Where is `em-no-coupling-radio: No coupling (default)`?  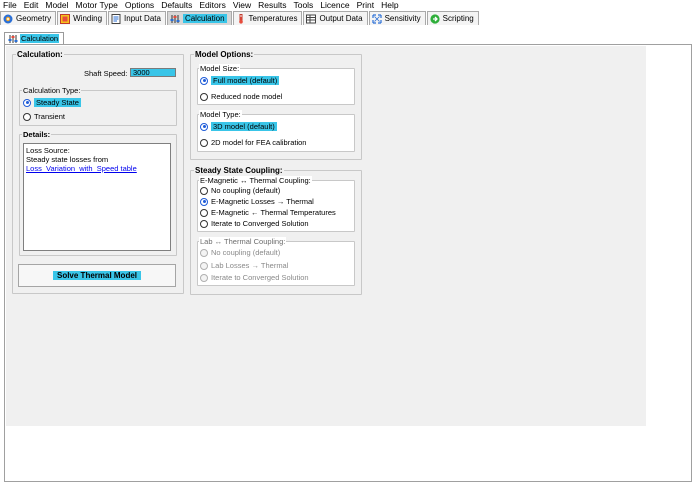 em-no-coupling-radio: No coupling (default) is located at coordinates (240, 190).